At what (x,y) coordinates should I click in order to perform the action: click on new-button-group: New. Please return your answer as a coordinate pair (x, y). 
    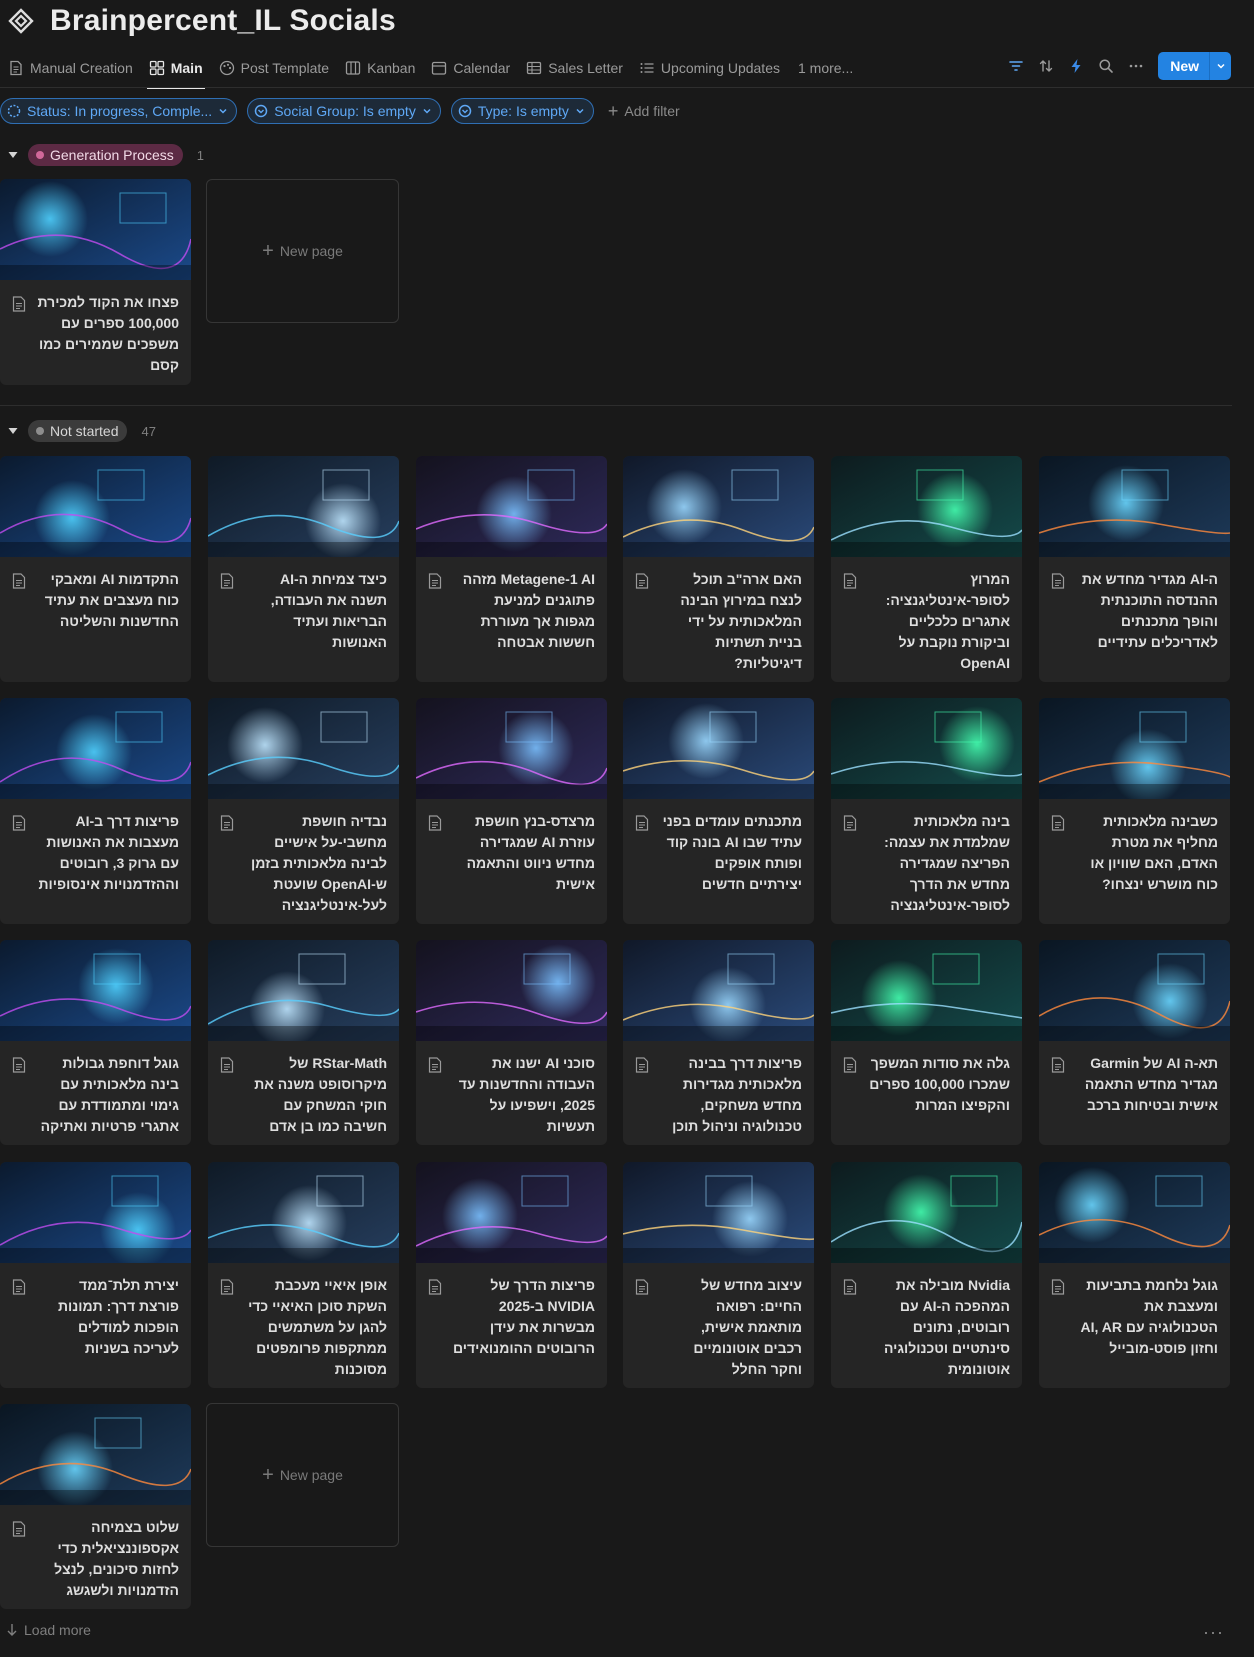
    Looking at the image, I should click on (1194, 66).